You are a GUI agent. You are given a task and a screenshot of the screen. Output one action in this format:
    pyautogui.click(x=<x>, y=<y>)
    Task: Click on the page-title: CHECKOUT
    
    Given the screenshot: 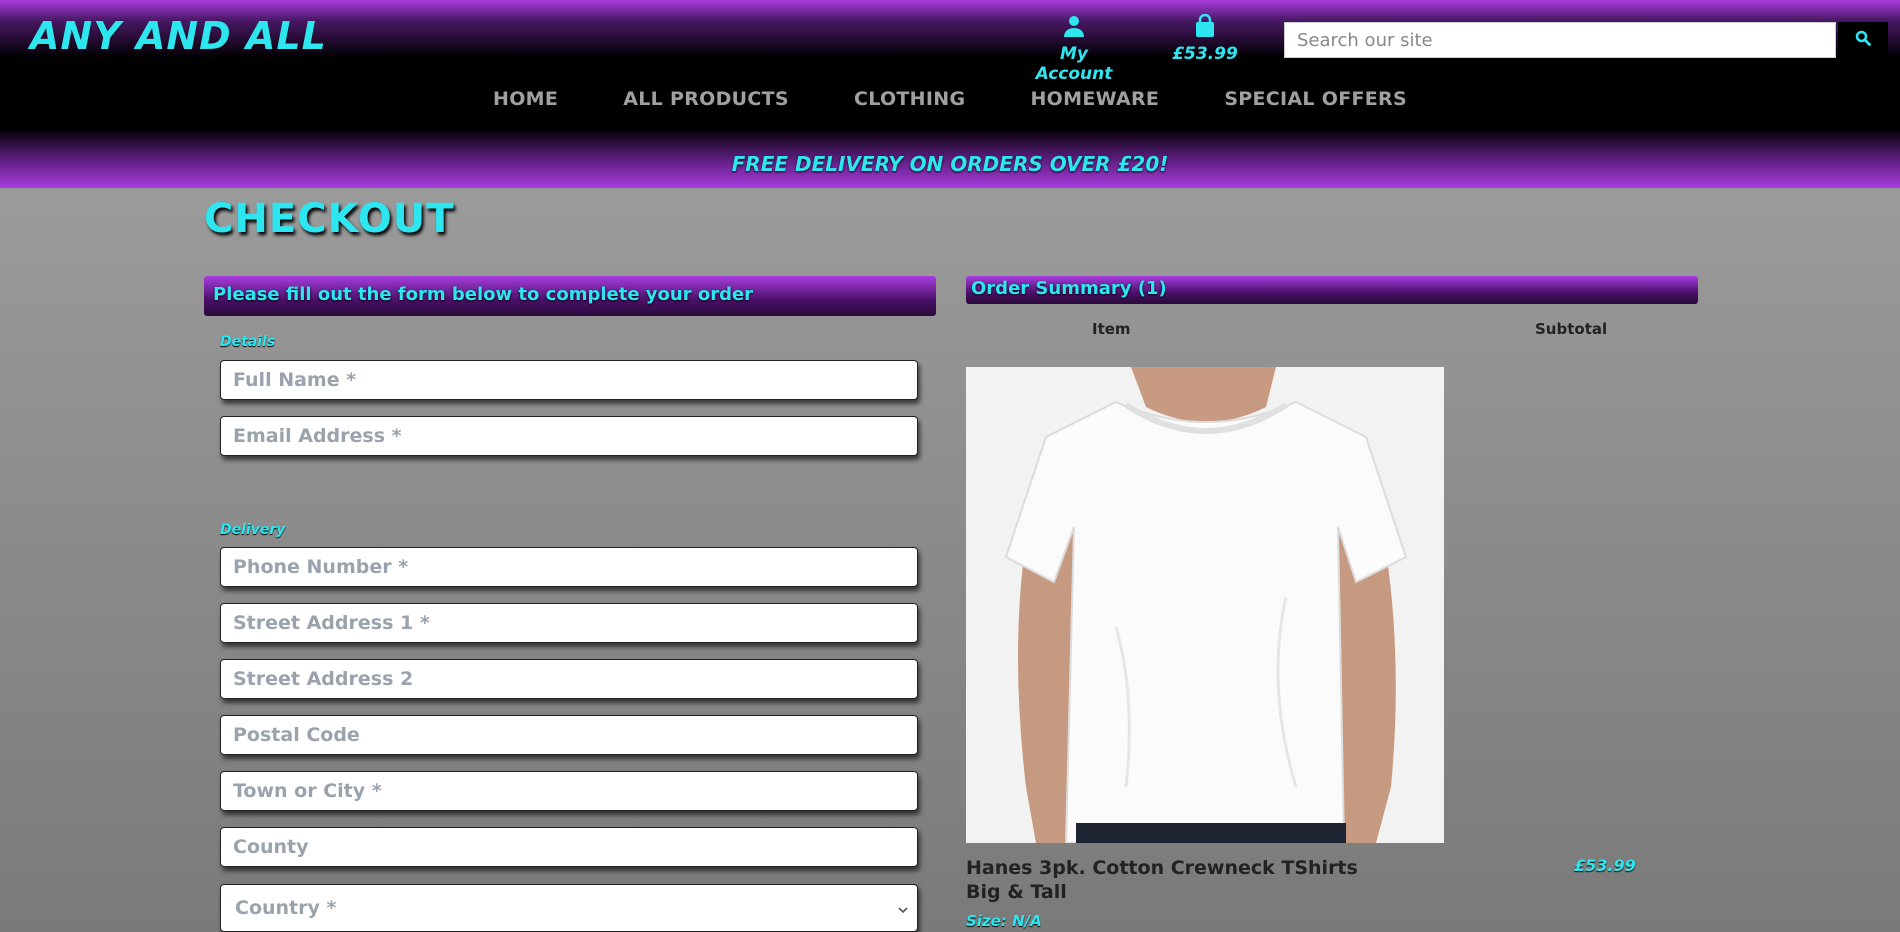 What is the action you would take?
    pyautogui.click(x=329, y=219)
    